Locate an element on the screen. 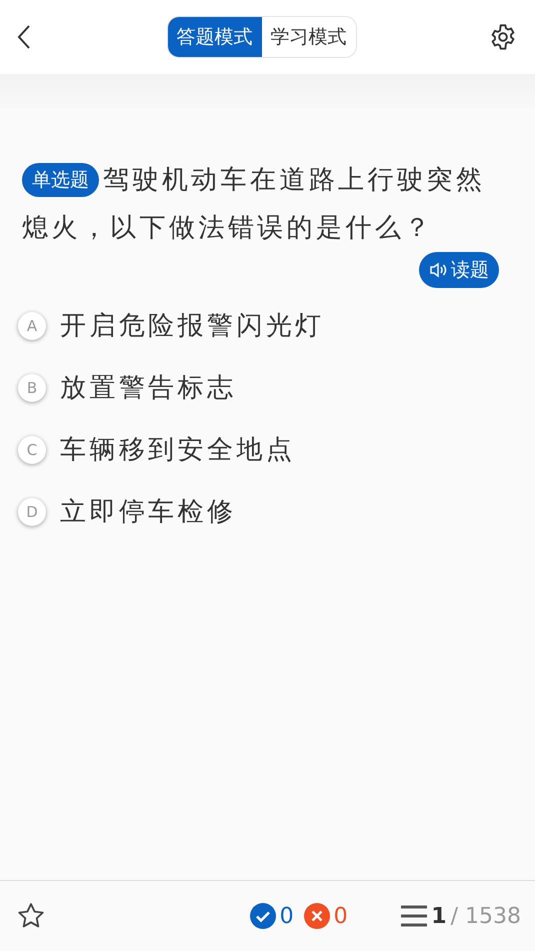 This screenshot has height=951, width=535. mode-tab: 答题模式 is located at coordinates (215, 37).